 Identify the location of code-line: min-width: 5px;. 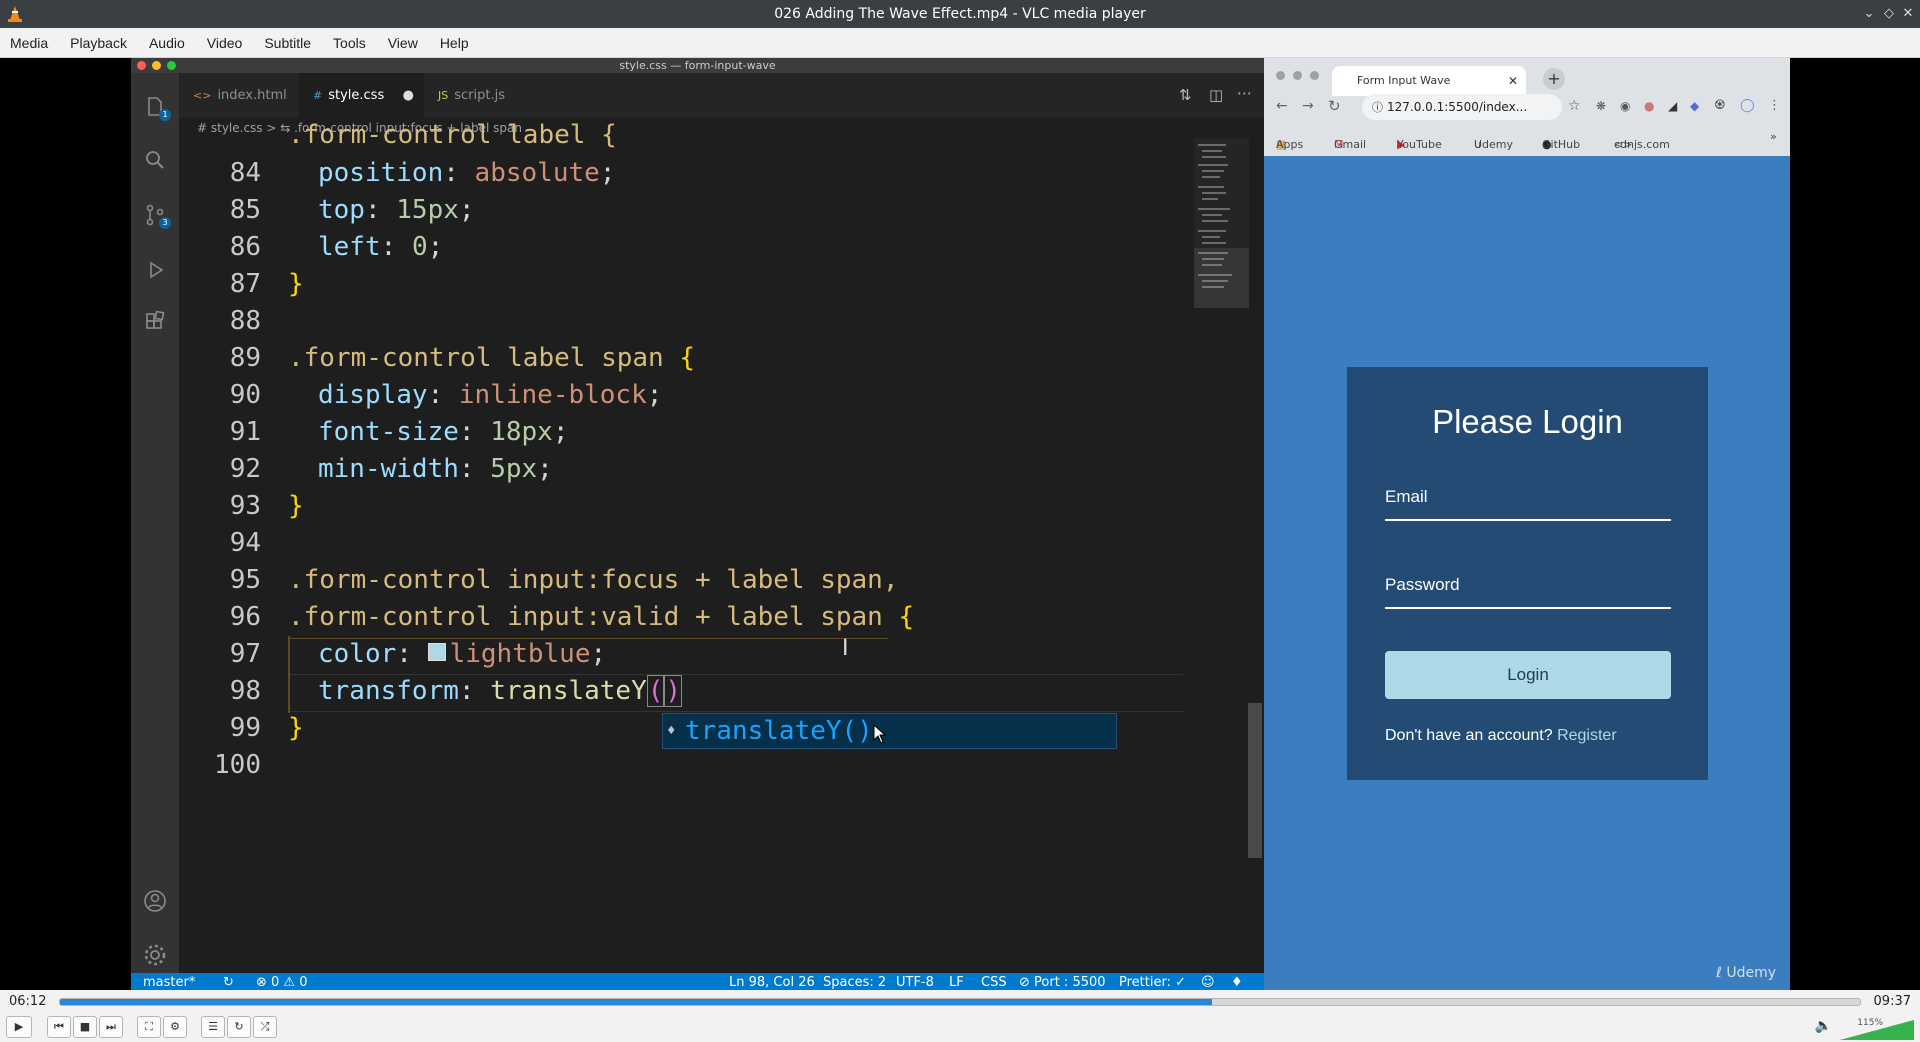
(435, 469).